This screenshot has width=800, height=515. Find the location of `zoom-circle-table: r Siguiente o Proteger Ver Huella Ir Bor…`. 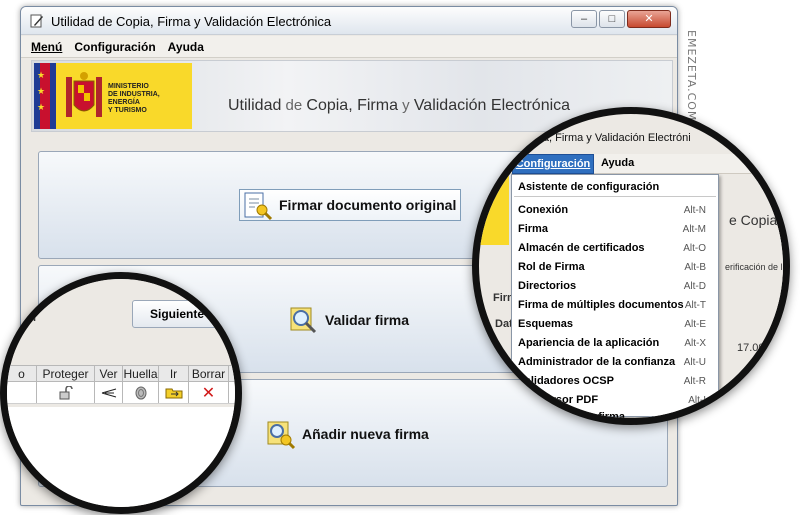

zoom-circle-table: r Siguiente o Proteger Ver Huella Ir Bor… is located at coordinates (121, 393).